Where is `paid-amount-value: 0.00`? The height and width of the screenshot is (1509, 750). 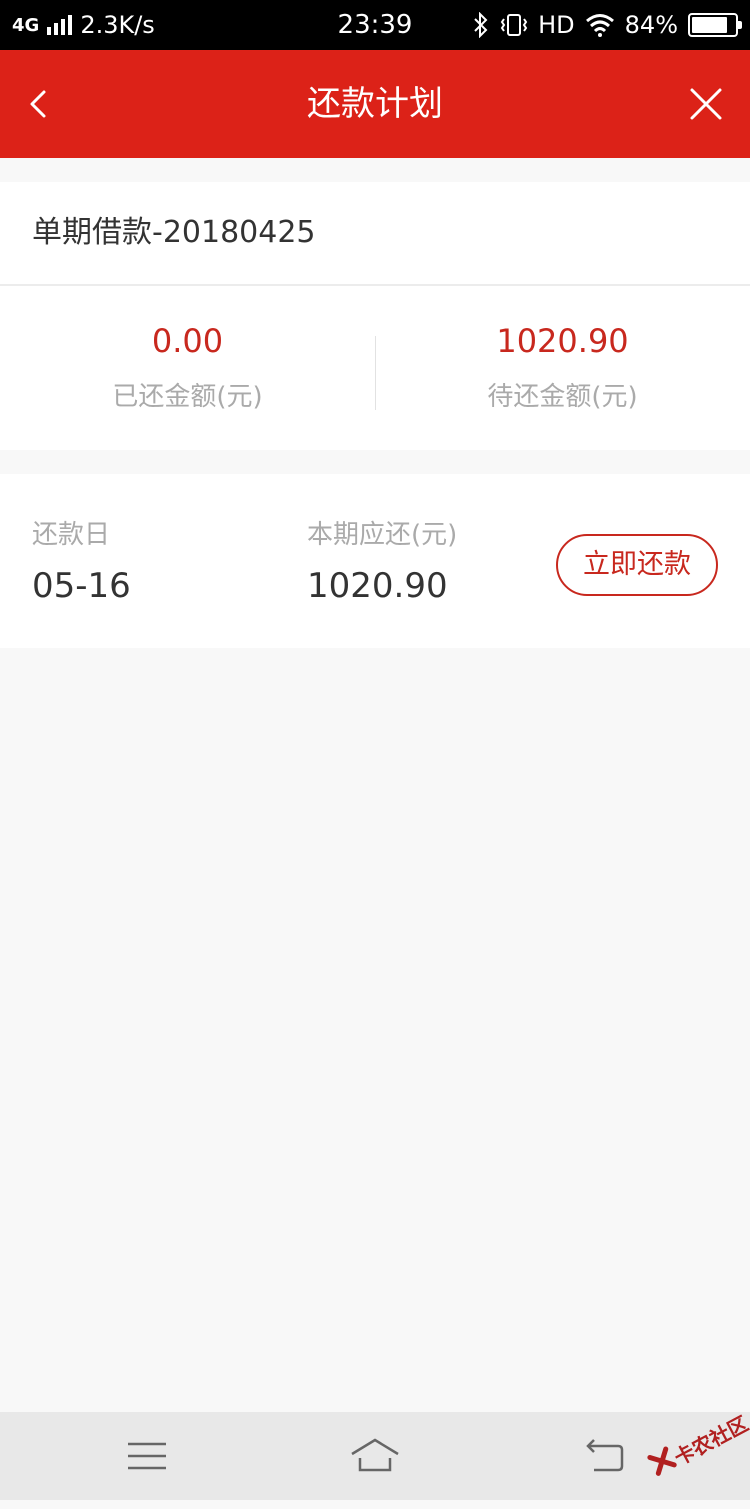
paid-amount-value: 0.00 is located at coordinates (187, 341).